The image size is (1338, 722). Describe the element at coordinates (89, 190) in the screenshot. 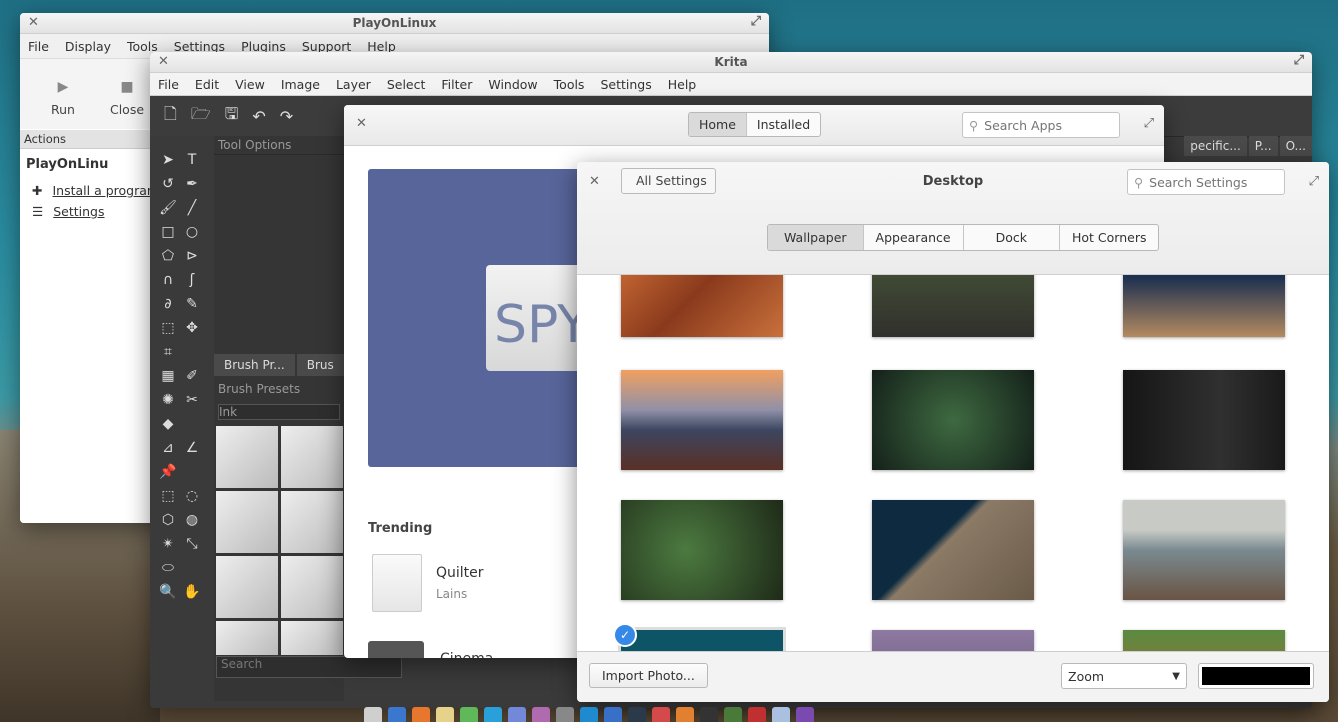

I see `install-program-link: ✚ Install a program` at that location.